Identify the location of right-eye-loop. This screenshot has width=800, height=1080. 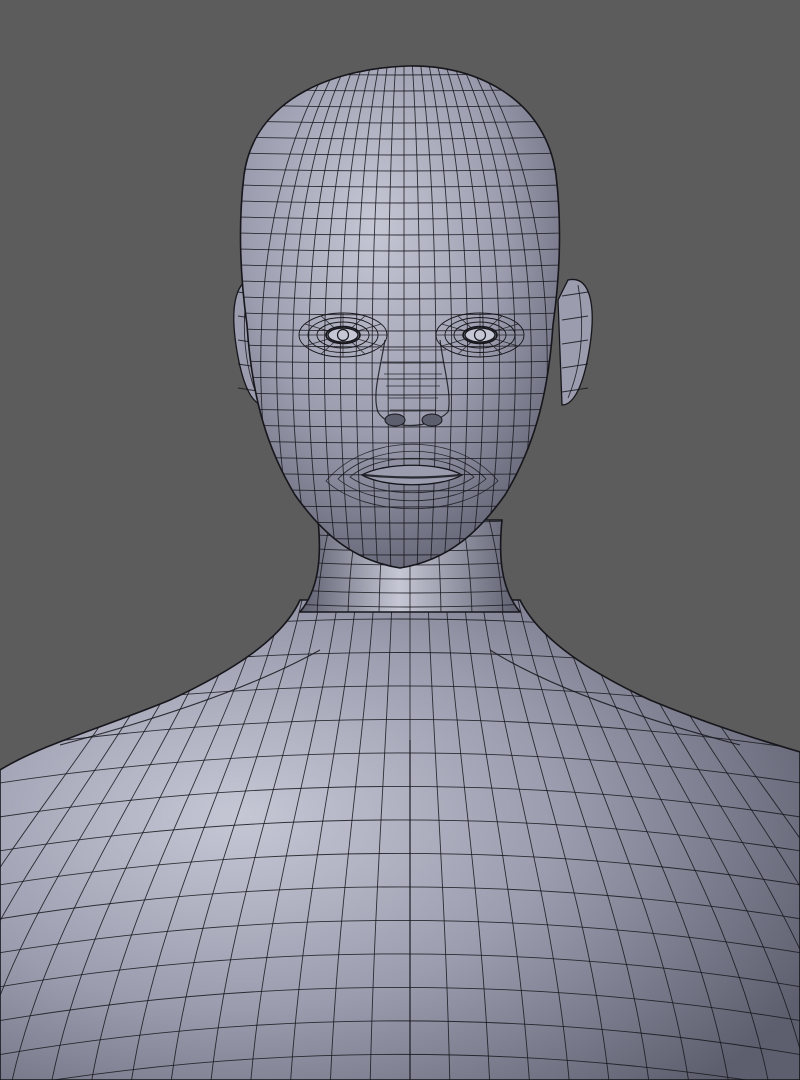
(480, 335).